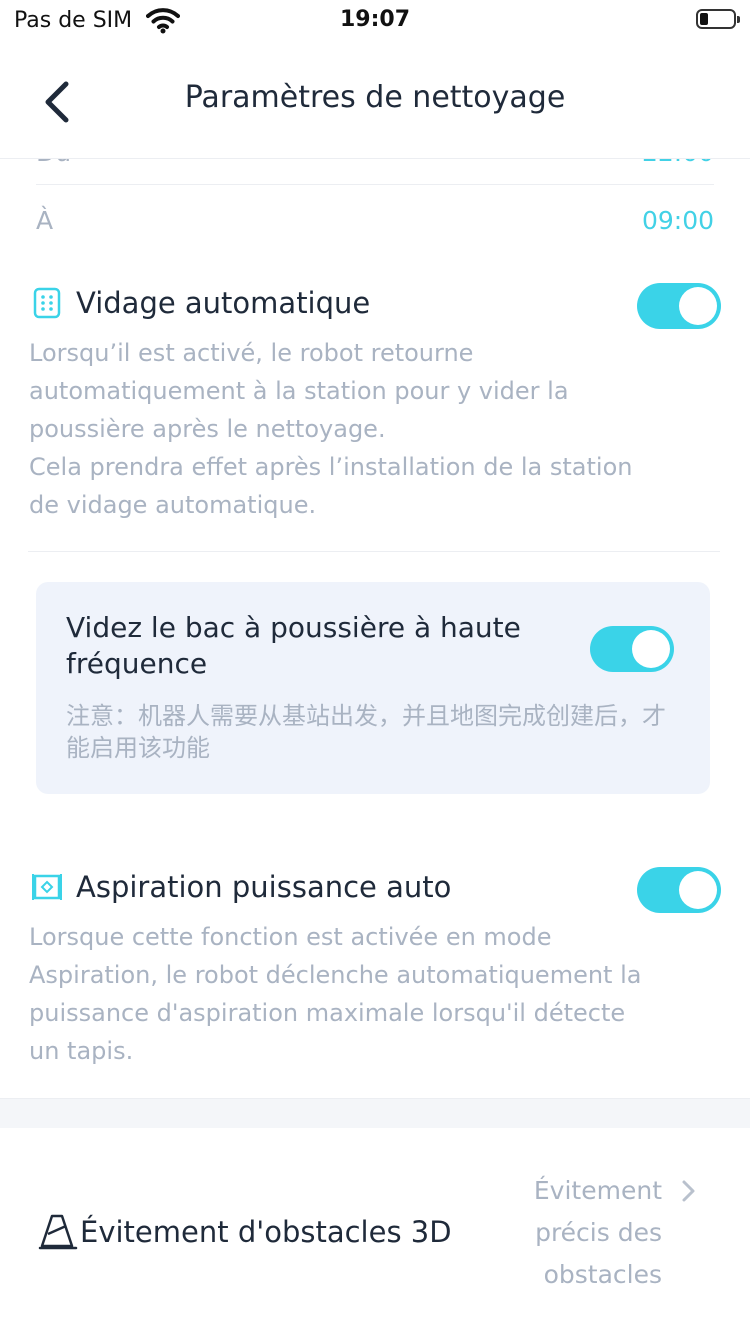  Describe the element at coordinates (375, 1113) in the screenshot. I see `section-gap` at that location.